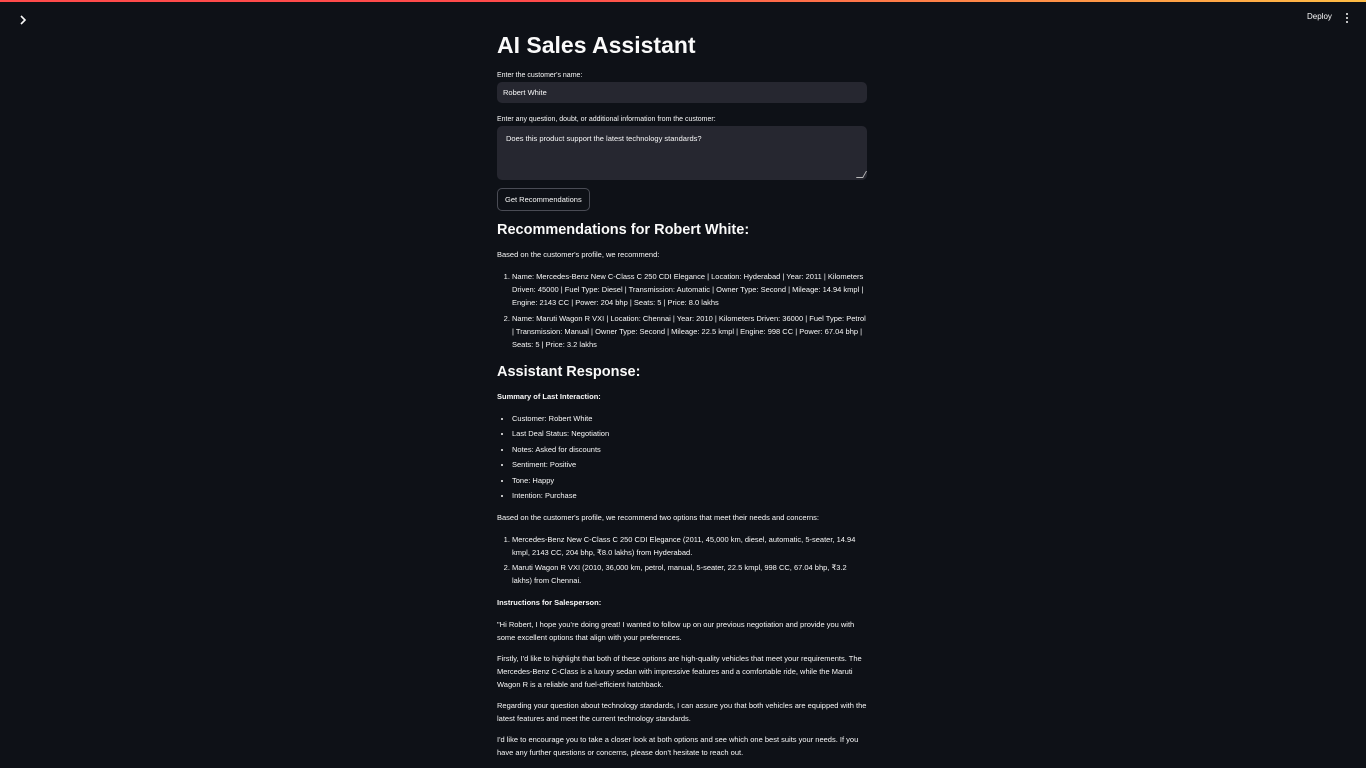 This screenshot has height=768, width=1366. What do you see at coordinates (549, 396) in the screenshot?
I see `summary-title: Summary of Last Interaction:` at bounding box center [549, 396].